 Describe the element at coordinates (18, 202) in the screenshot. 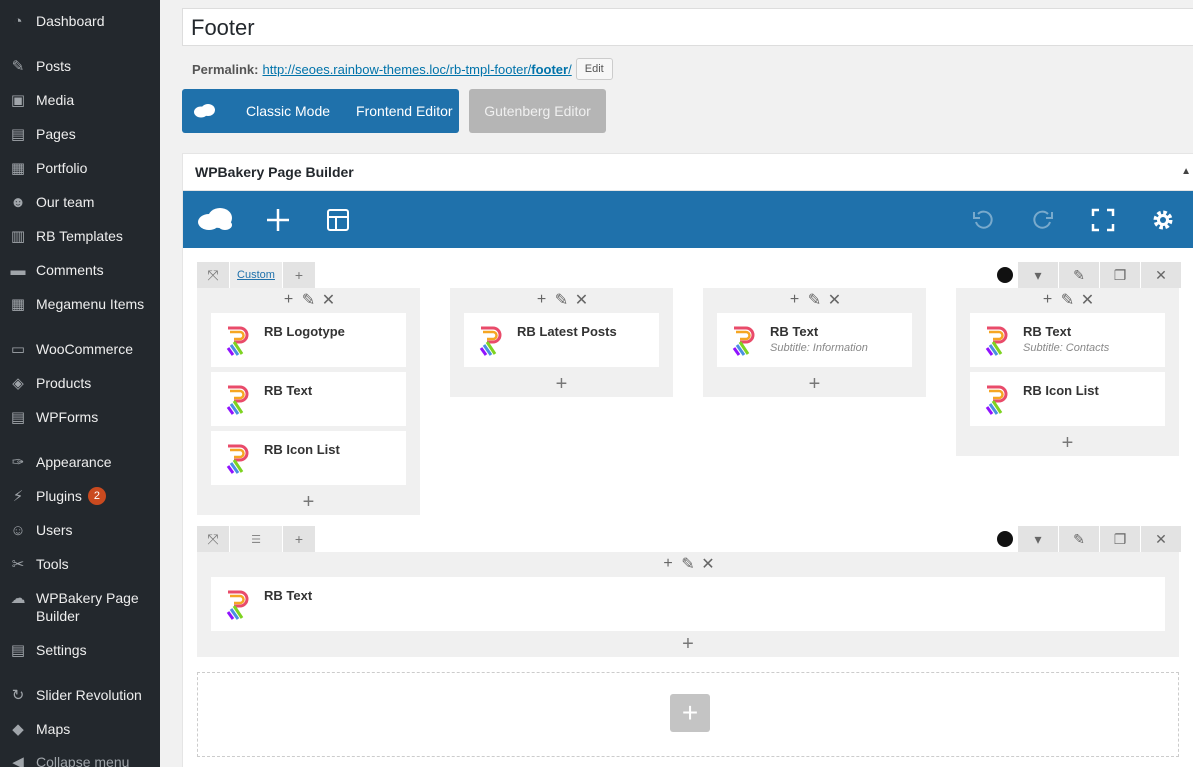

I see `team-icon: ☻` at that location.